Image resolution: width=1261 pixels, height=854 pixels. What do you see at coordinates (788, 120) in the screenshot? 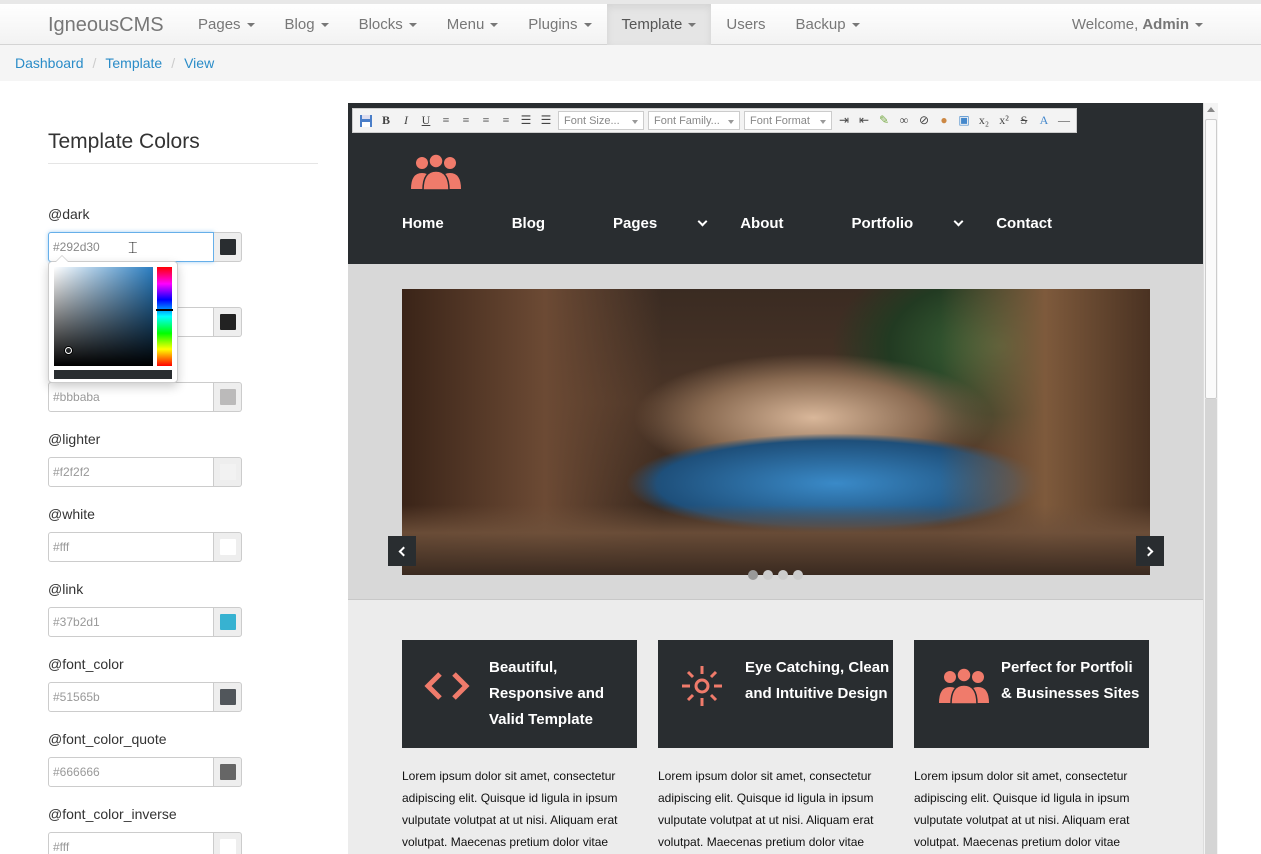
I see `font-format-select: Font Format` at bounding box center [788, 120].